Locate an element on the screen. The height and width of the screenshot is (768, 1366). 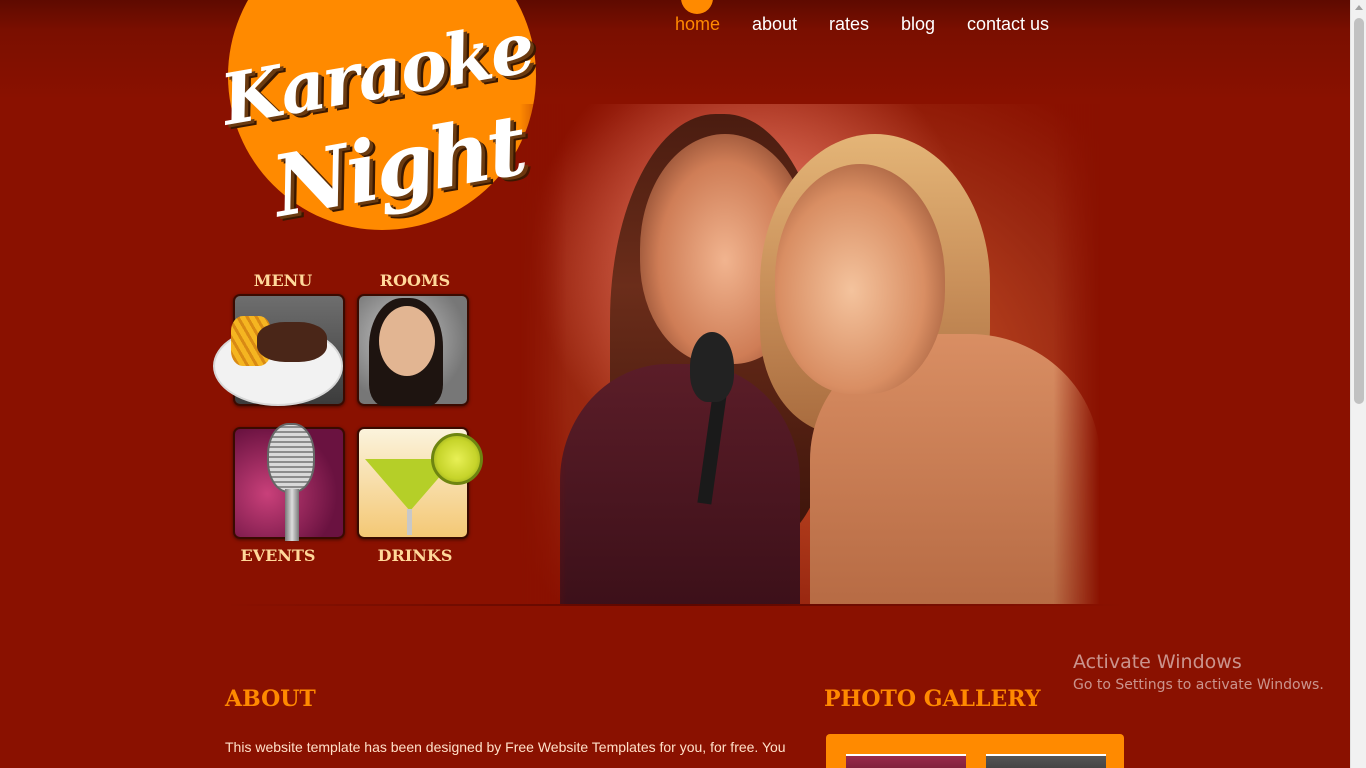
scrollbar-thumb is located at coordinates (1359, 211).